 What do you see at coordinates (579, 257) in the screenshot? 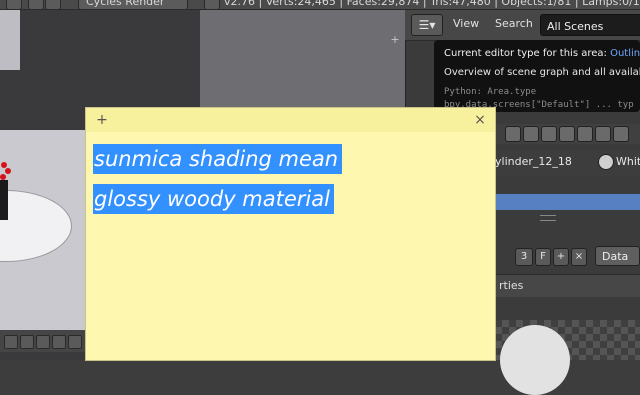
I see `unlink-material-icon: ×` at bounding box center [579, 257].